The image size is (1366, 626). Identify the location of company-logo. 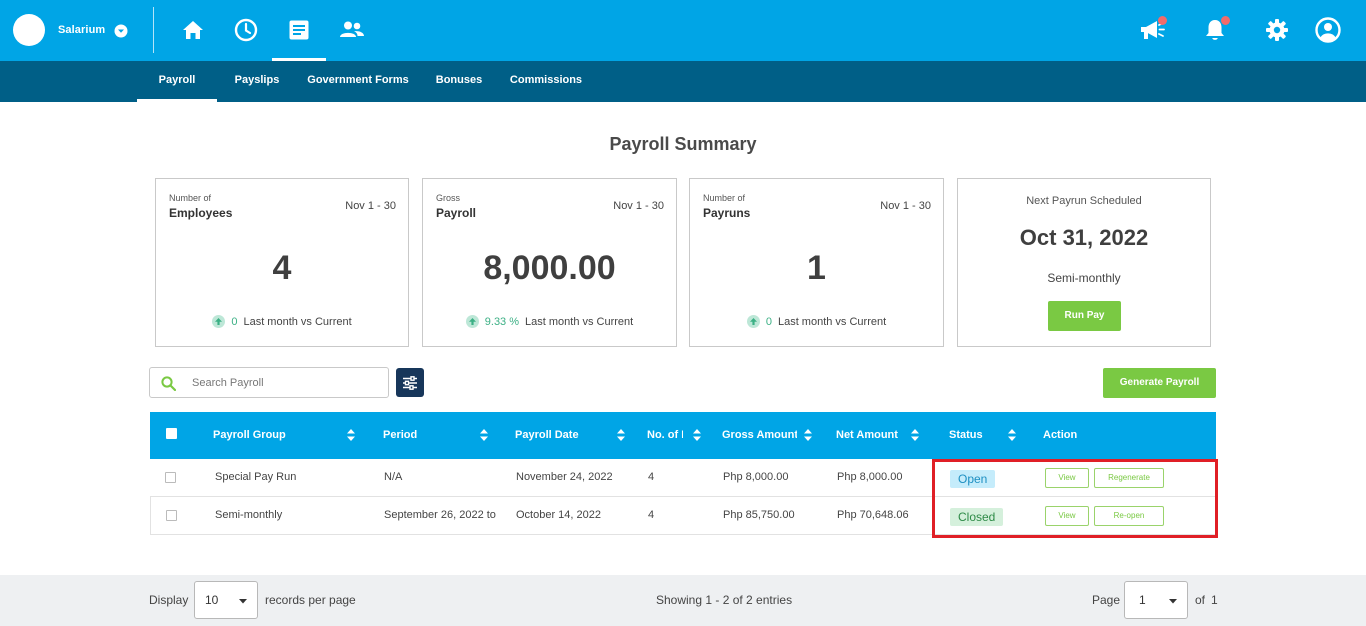
(29, 30).